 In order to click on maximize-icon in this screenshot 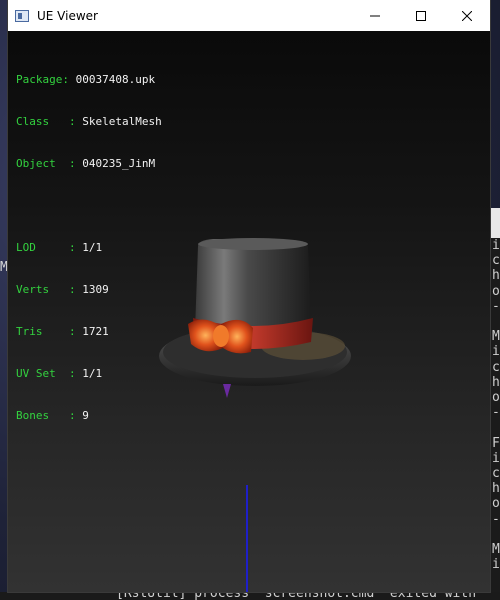, I will do `click(421, 15)`.